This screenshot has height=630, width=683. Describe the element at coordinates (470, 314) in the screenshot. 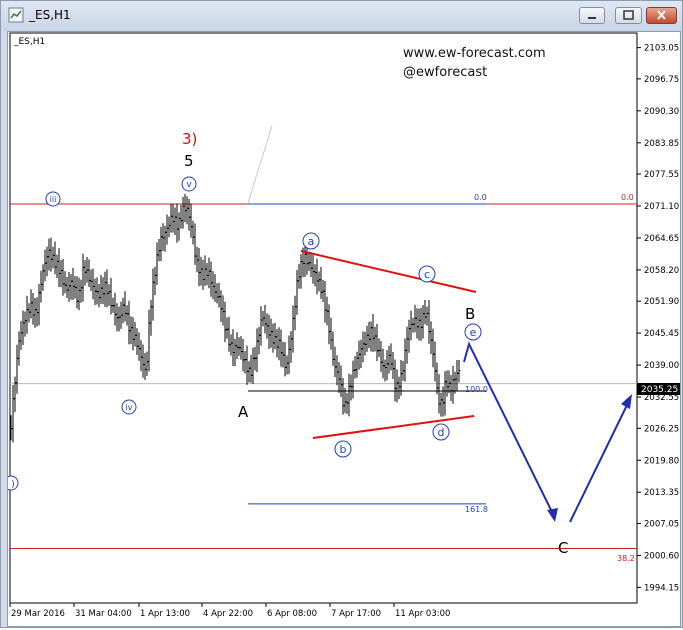

I see `wave-label-B: B` at that location.